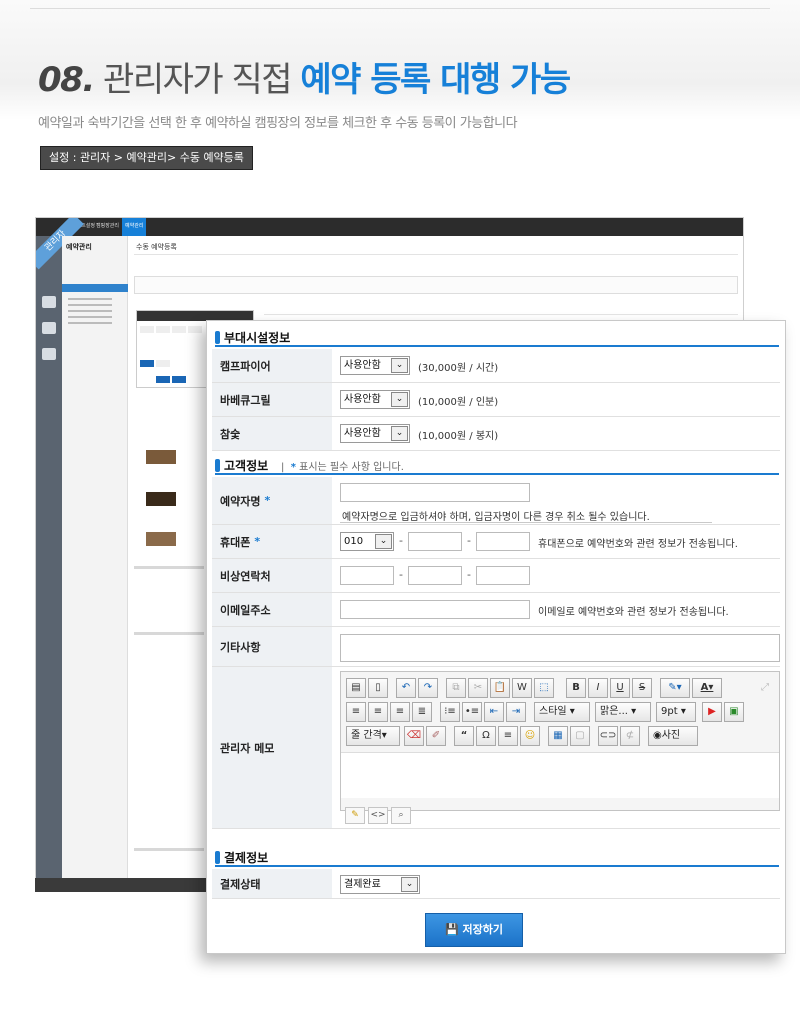 This screenshot has width=800, height=1031. I want to click on paste-word-icon: W, so click(522, 688).